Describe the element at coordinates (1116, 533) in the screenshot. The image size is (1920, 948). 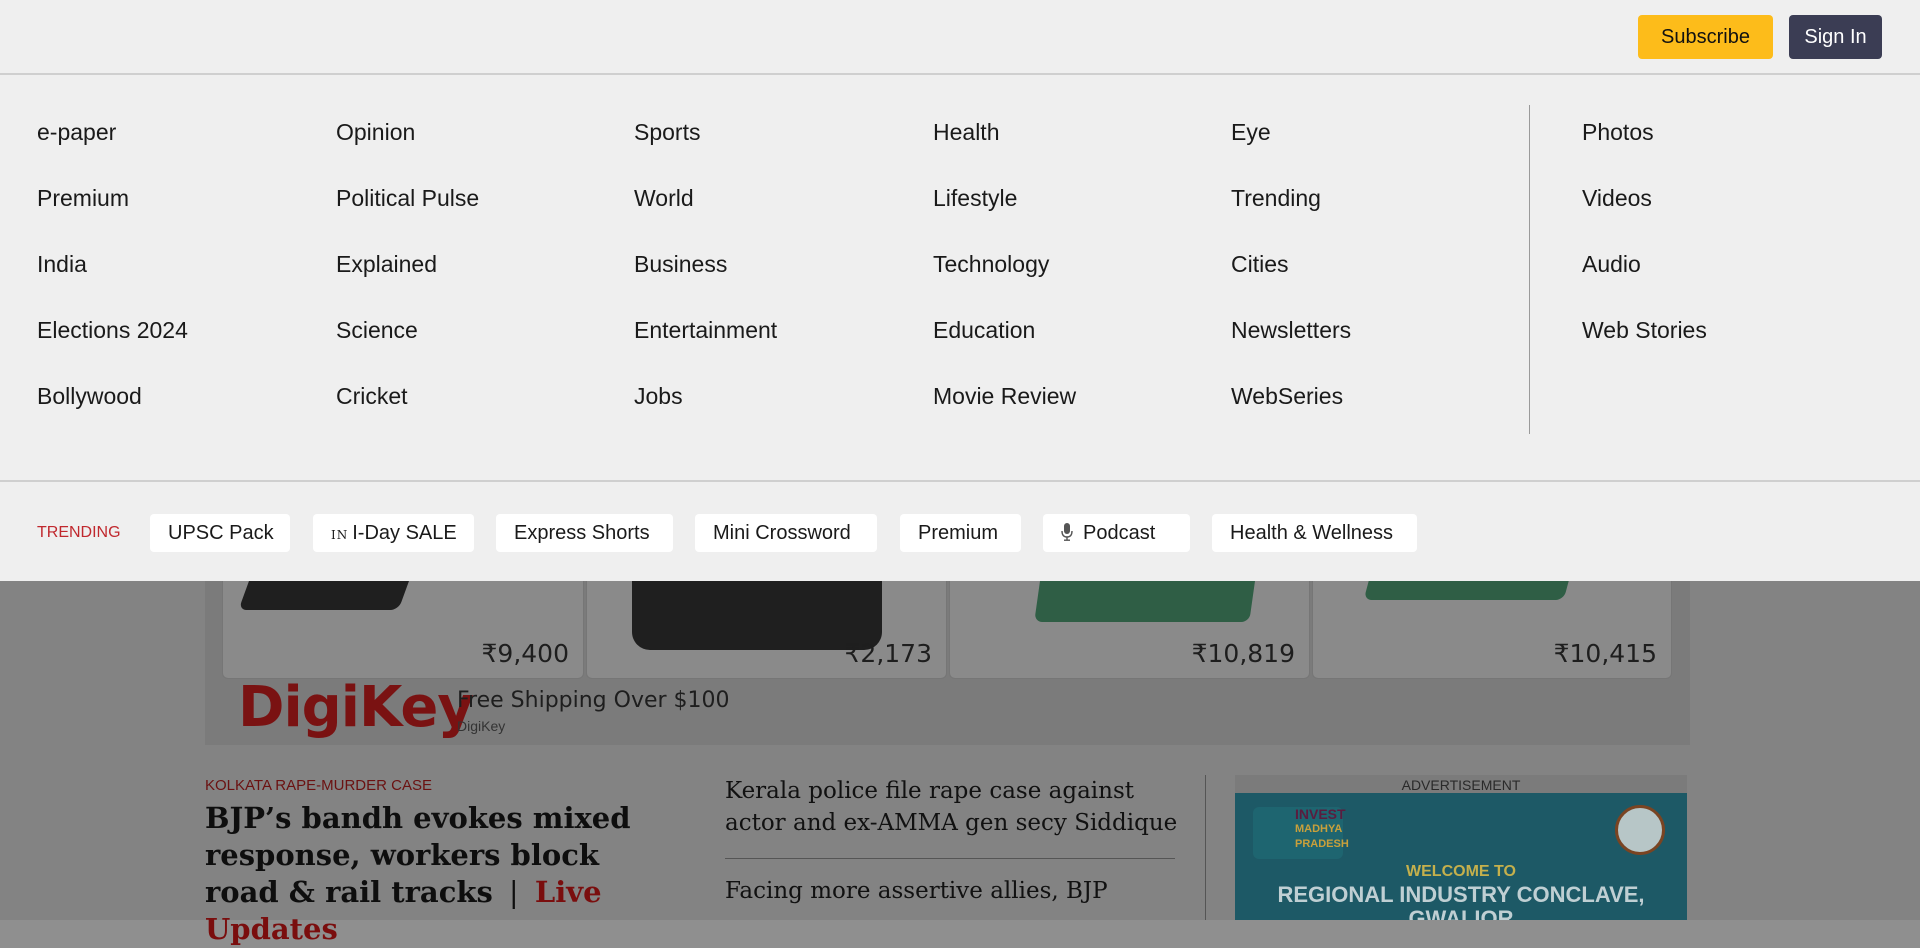
I see `trending-pill-podcast: Podcast` at that location.